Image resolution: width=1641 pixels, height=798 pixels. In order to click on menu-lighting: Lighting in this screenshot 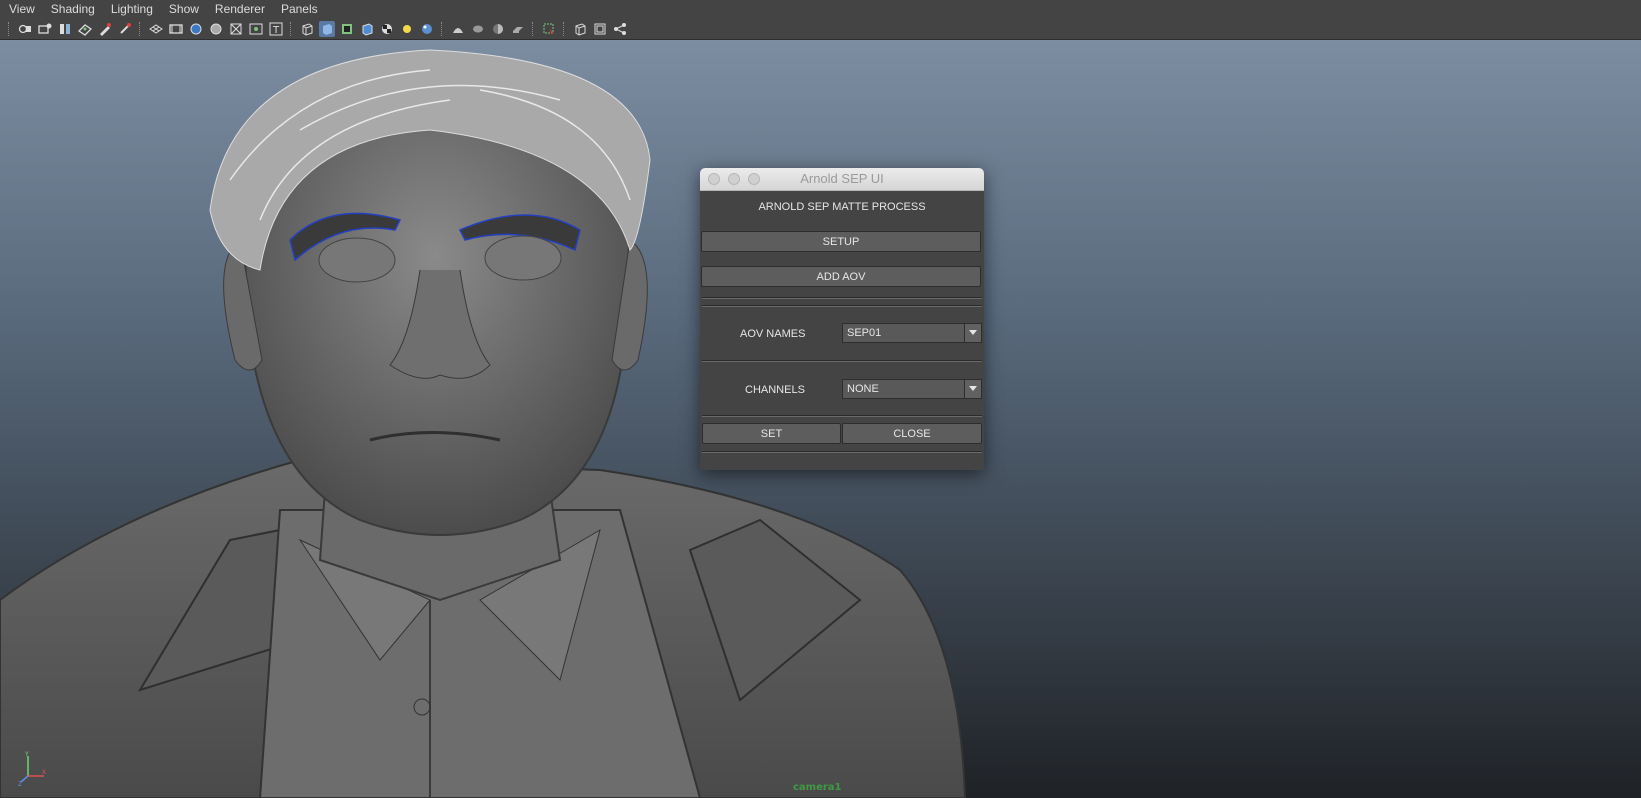, I will do `click(131, 9)`.